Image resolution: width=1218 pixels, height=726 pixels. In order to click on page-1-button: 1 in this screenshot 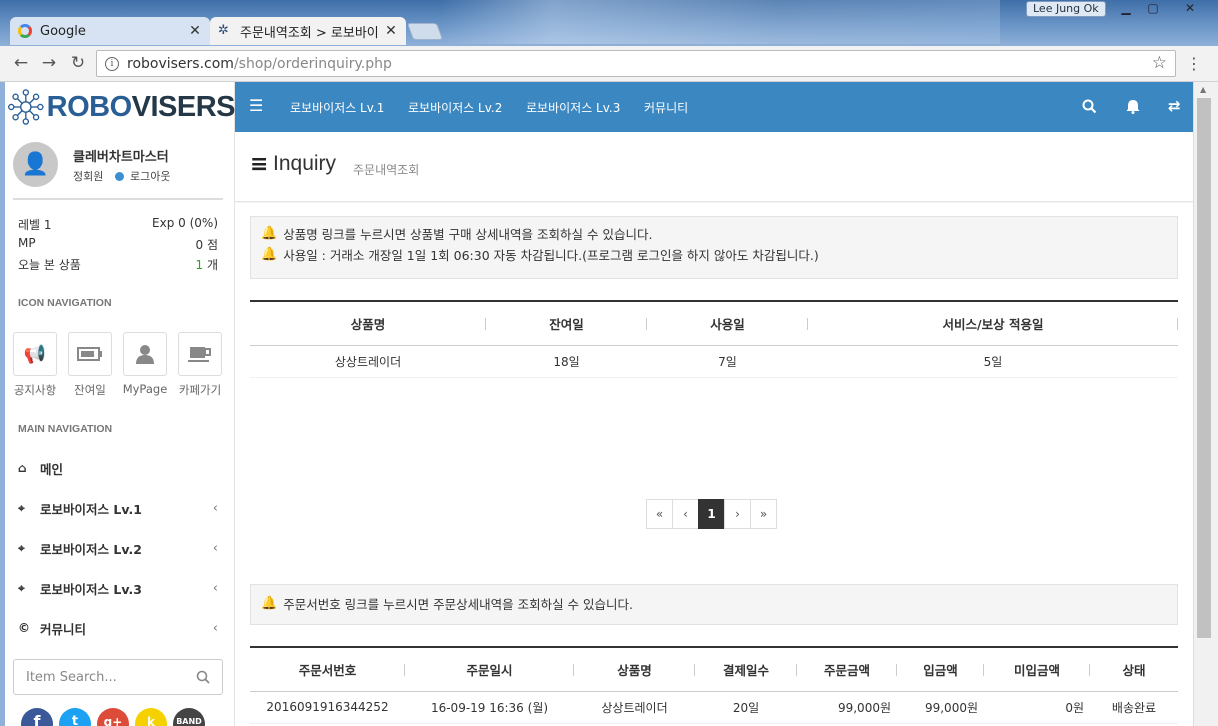, I will do `click(711, 514)`.